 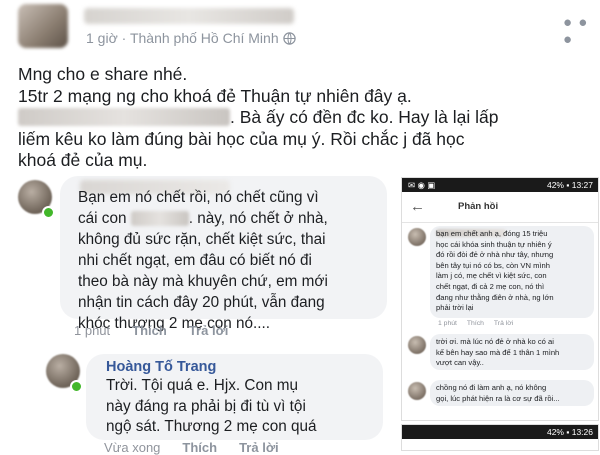 I want to click on post-location: Thành phố Hồ Chí Minh, so click(x=204, y=38).